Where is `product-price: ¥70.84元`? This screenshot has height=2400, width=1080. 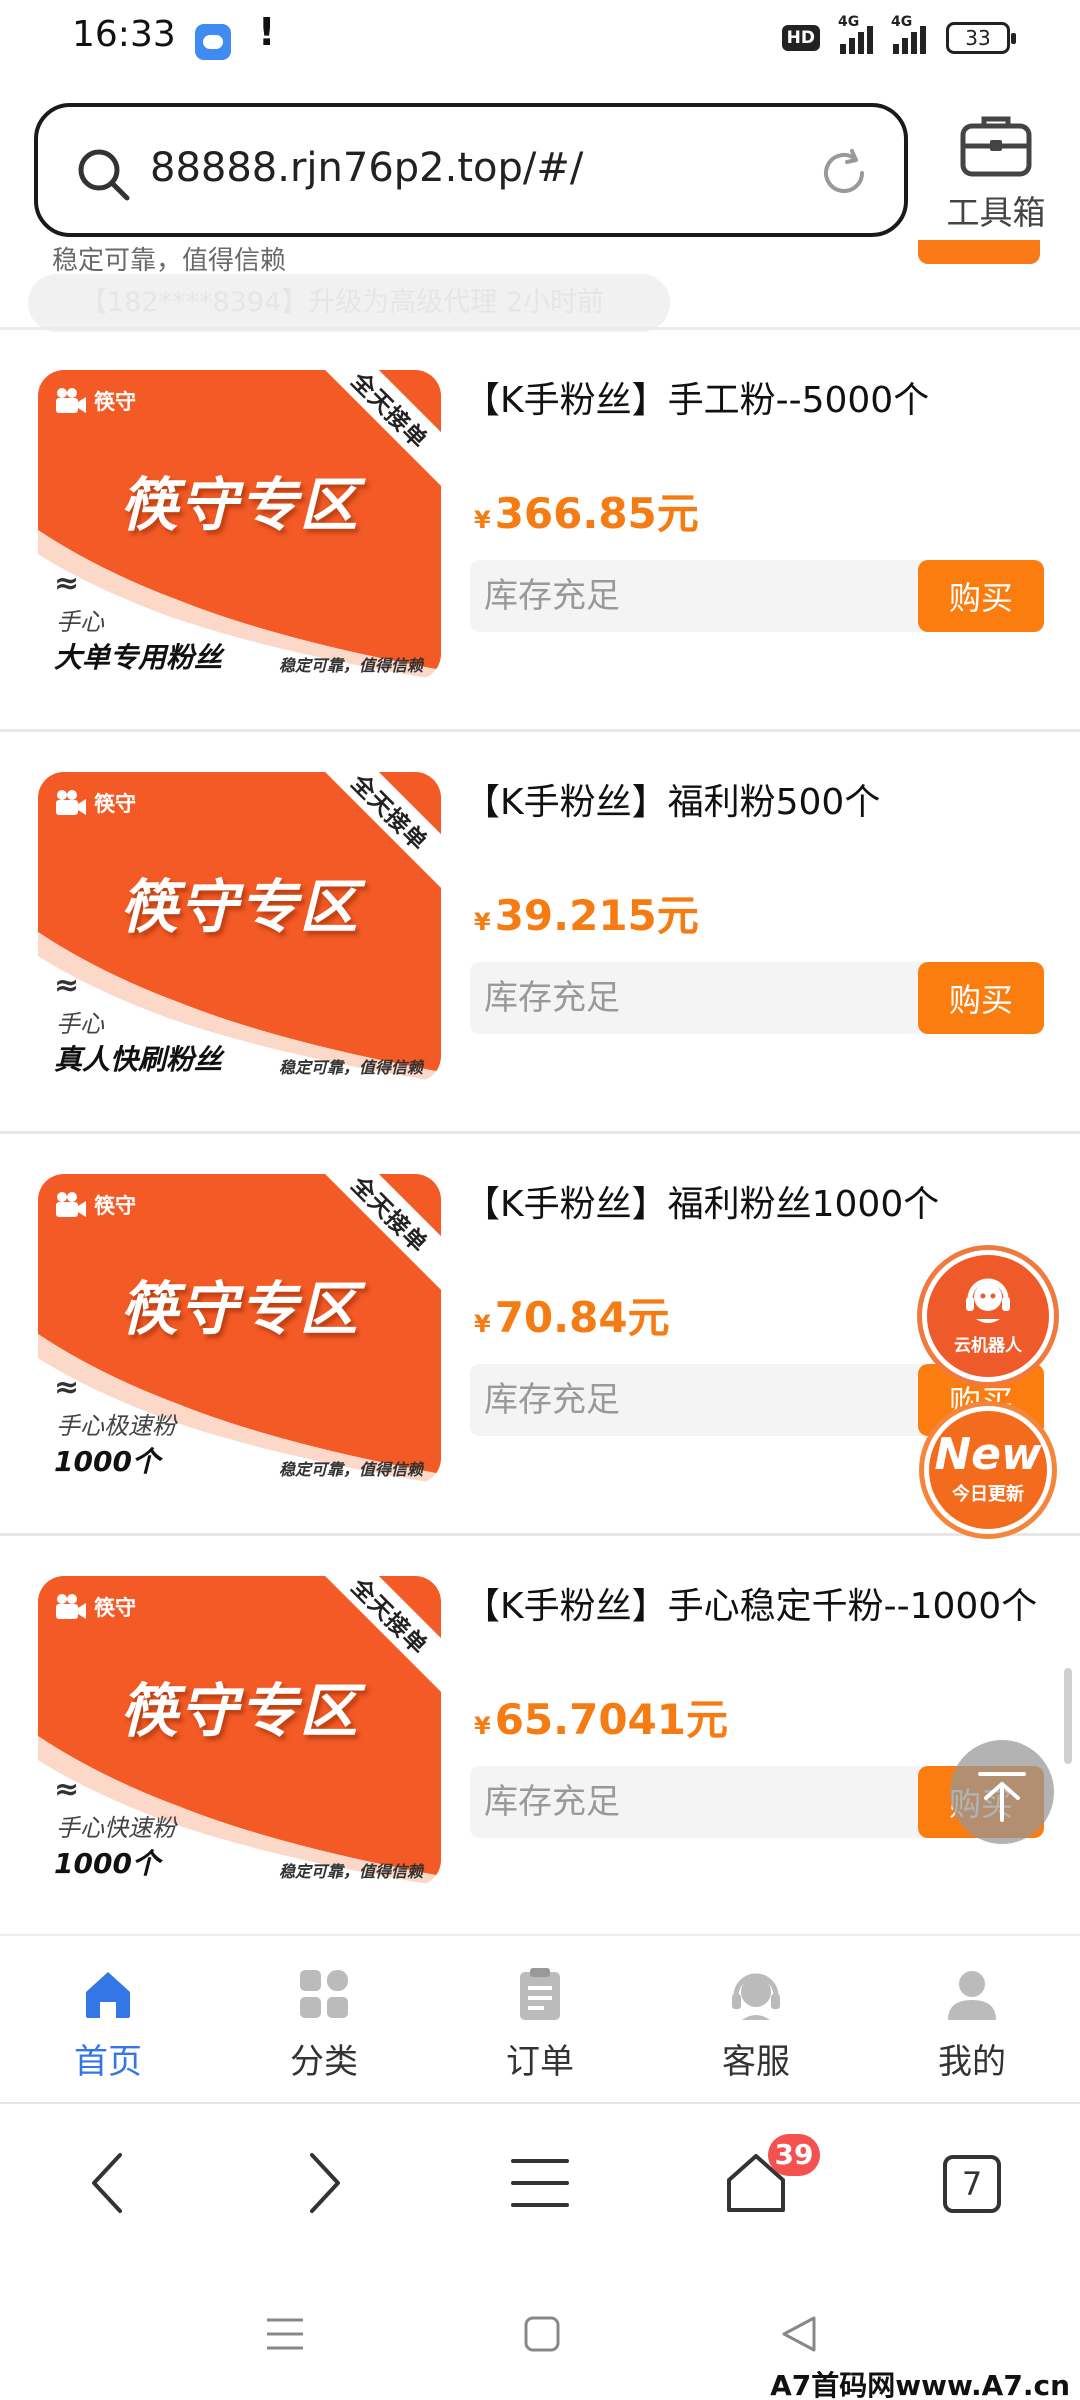
product-price: ¥70.84元 is located at coordinates (572, 1314).